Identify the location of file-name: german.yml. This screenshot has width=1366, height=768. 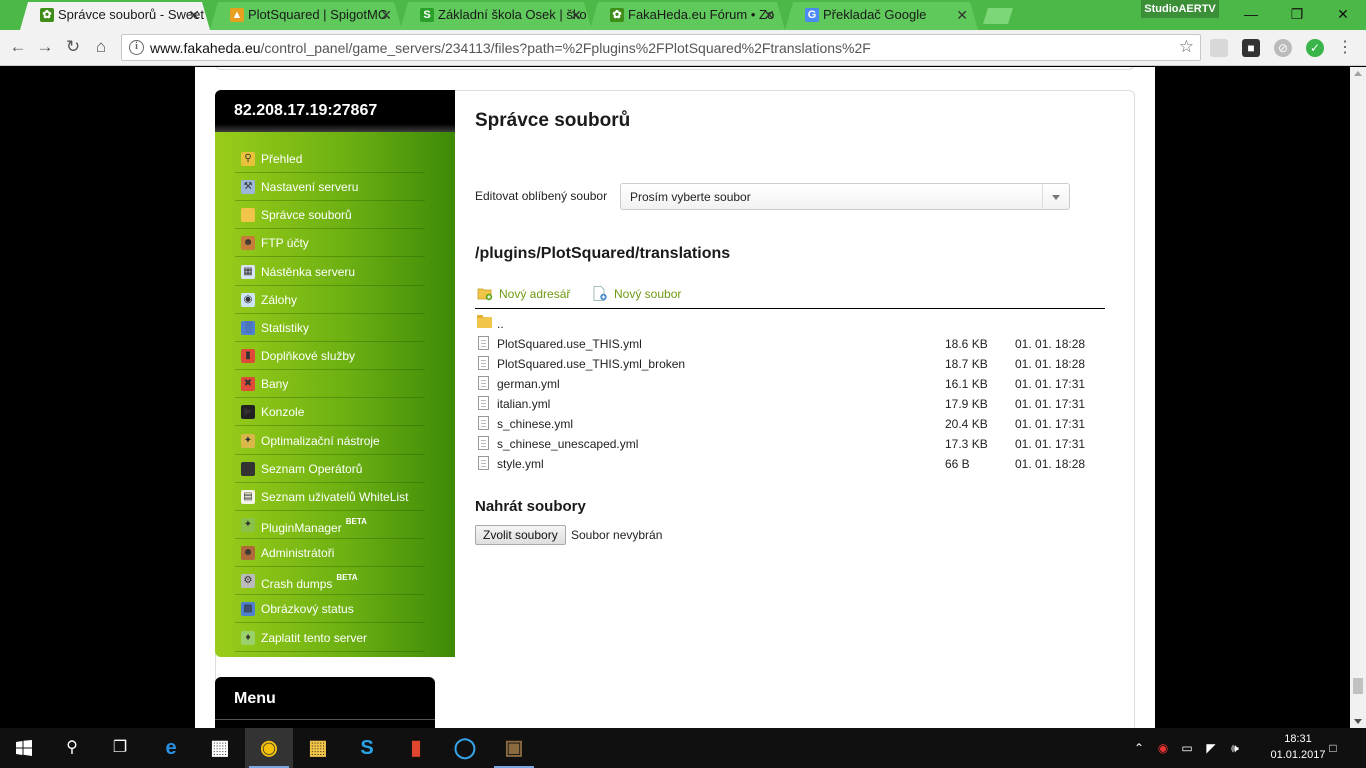
(528, 384).